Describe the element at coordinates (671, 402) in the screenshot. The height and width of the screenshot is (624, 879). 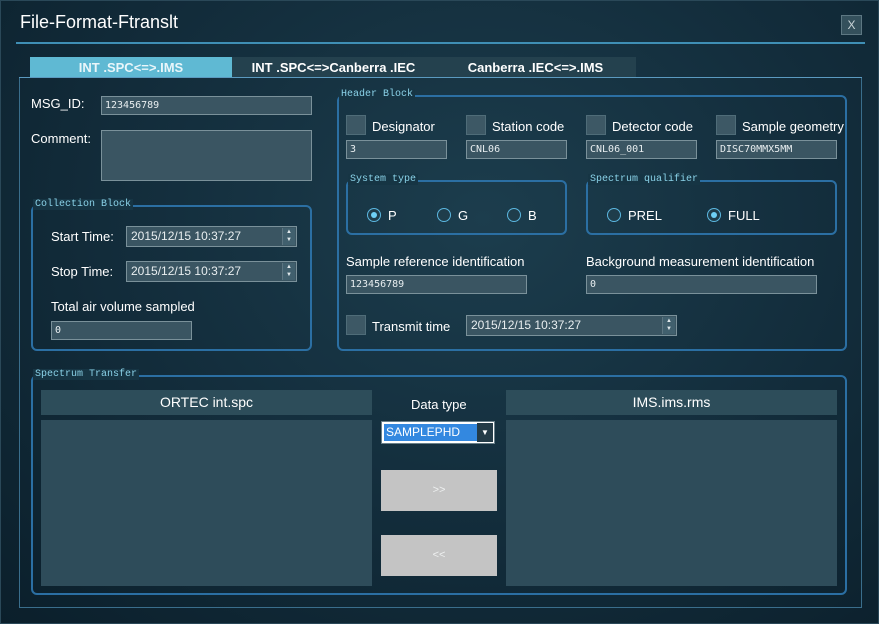
I see `ims-list-header: IMS.ims.rms` at that location.